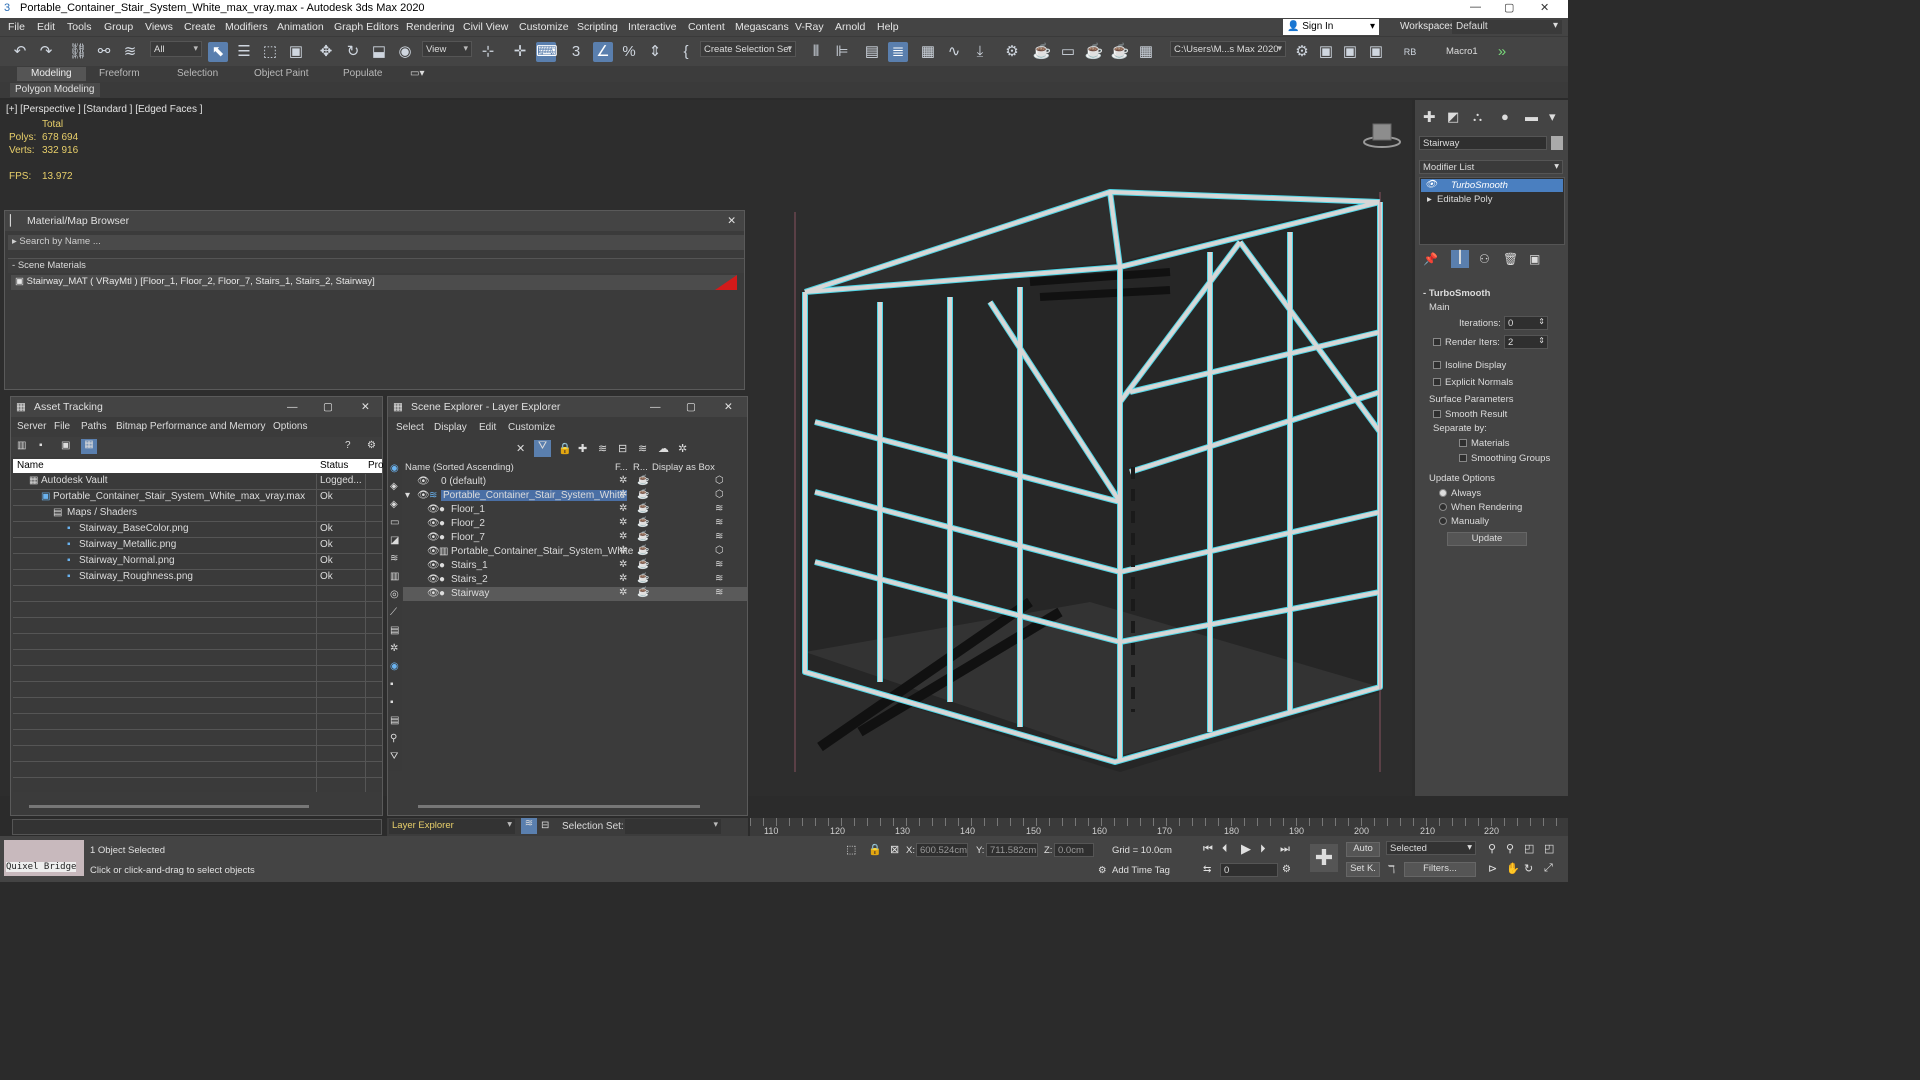 This screenshot has height=1080, width=1920. Describe the element at coordinates (1410, 52) in the screenshot. I see `rb-icon: RB` at that location.